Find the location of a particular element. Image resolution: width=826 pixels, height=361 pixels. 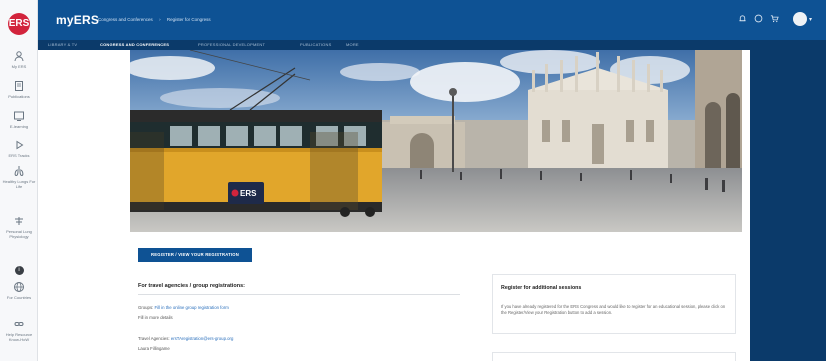

page-gutter-left is located at coordinates (79, 205).